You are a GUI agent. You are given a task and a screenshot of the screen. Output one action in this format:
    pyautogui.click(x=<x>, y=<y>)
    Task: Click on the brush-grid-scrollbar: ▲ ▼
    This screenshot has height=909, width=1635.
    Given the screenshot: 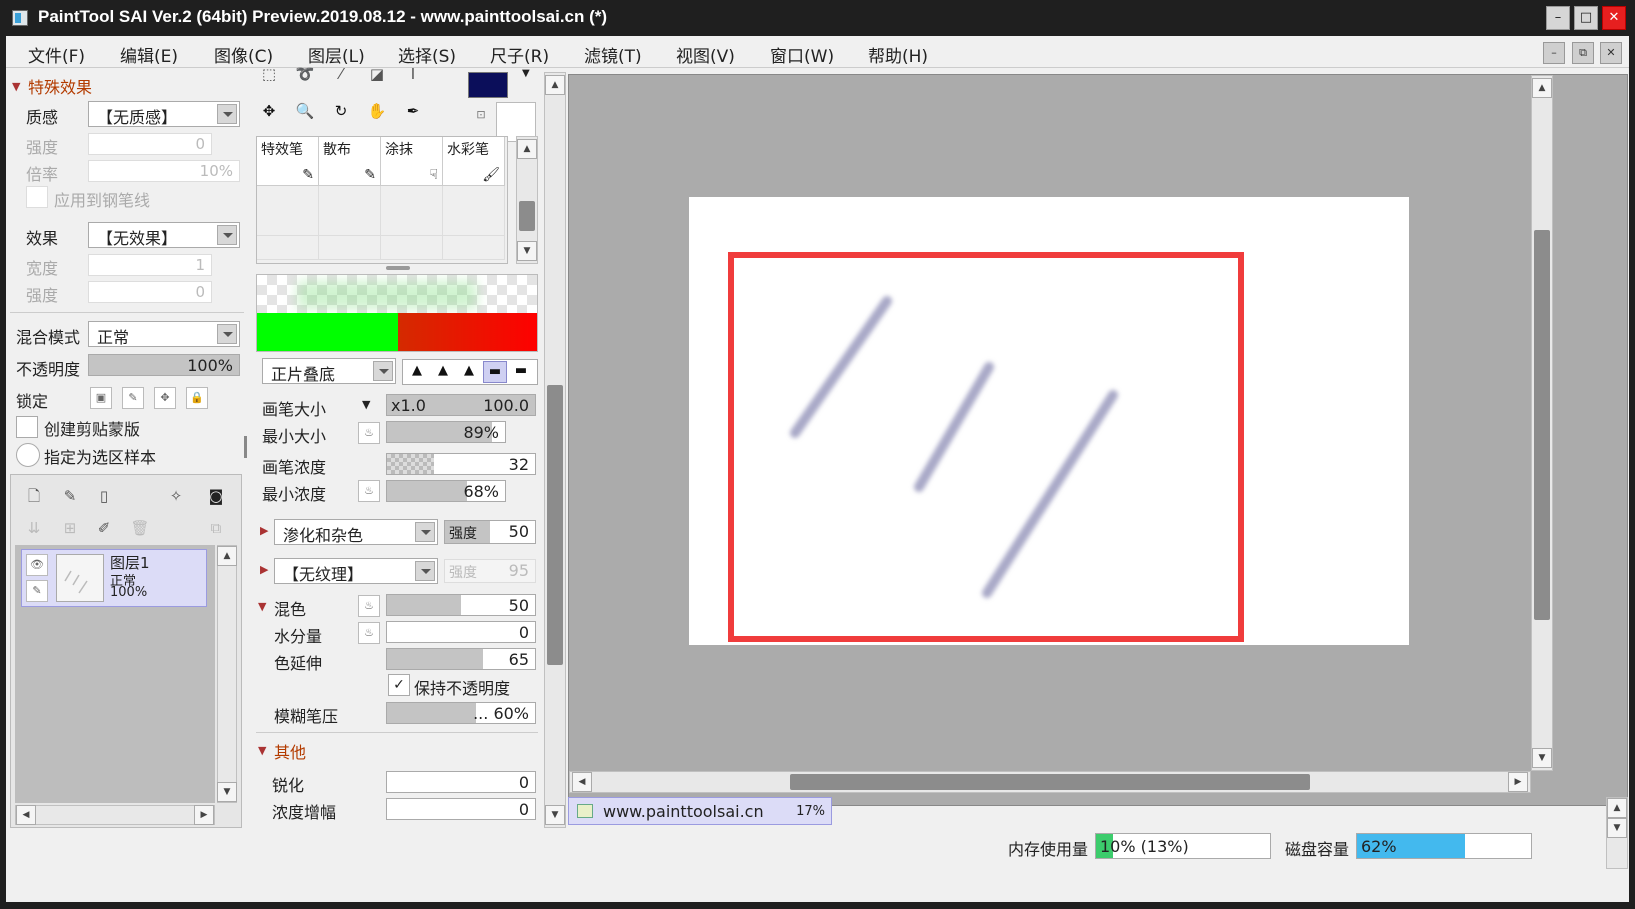 What is the action you would take?
    pyautogui.click(x=527, y=200)
    